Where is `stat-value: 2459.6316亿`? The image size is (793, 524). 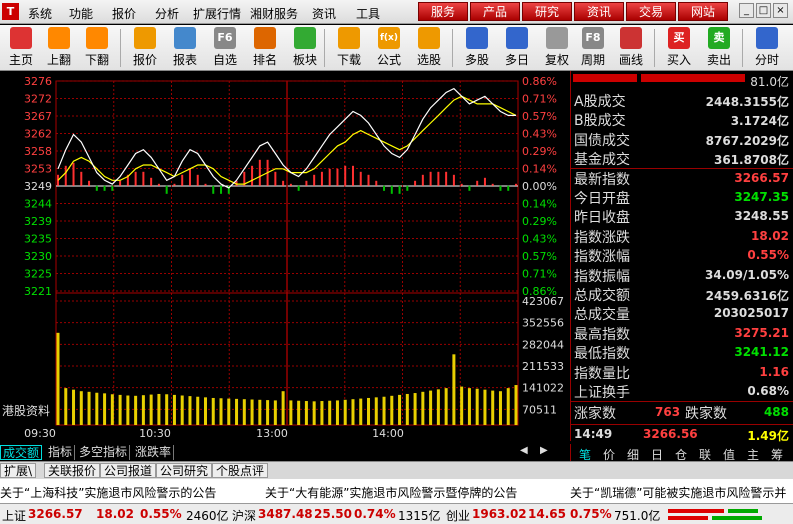
stat-value: 2459.6316亿 is located at coordinates (747, 296).